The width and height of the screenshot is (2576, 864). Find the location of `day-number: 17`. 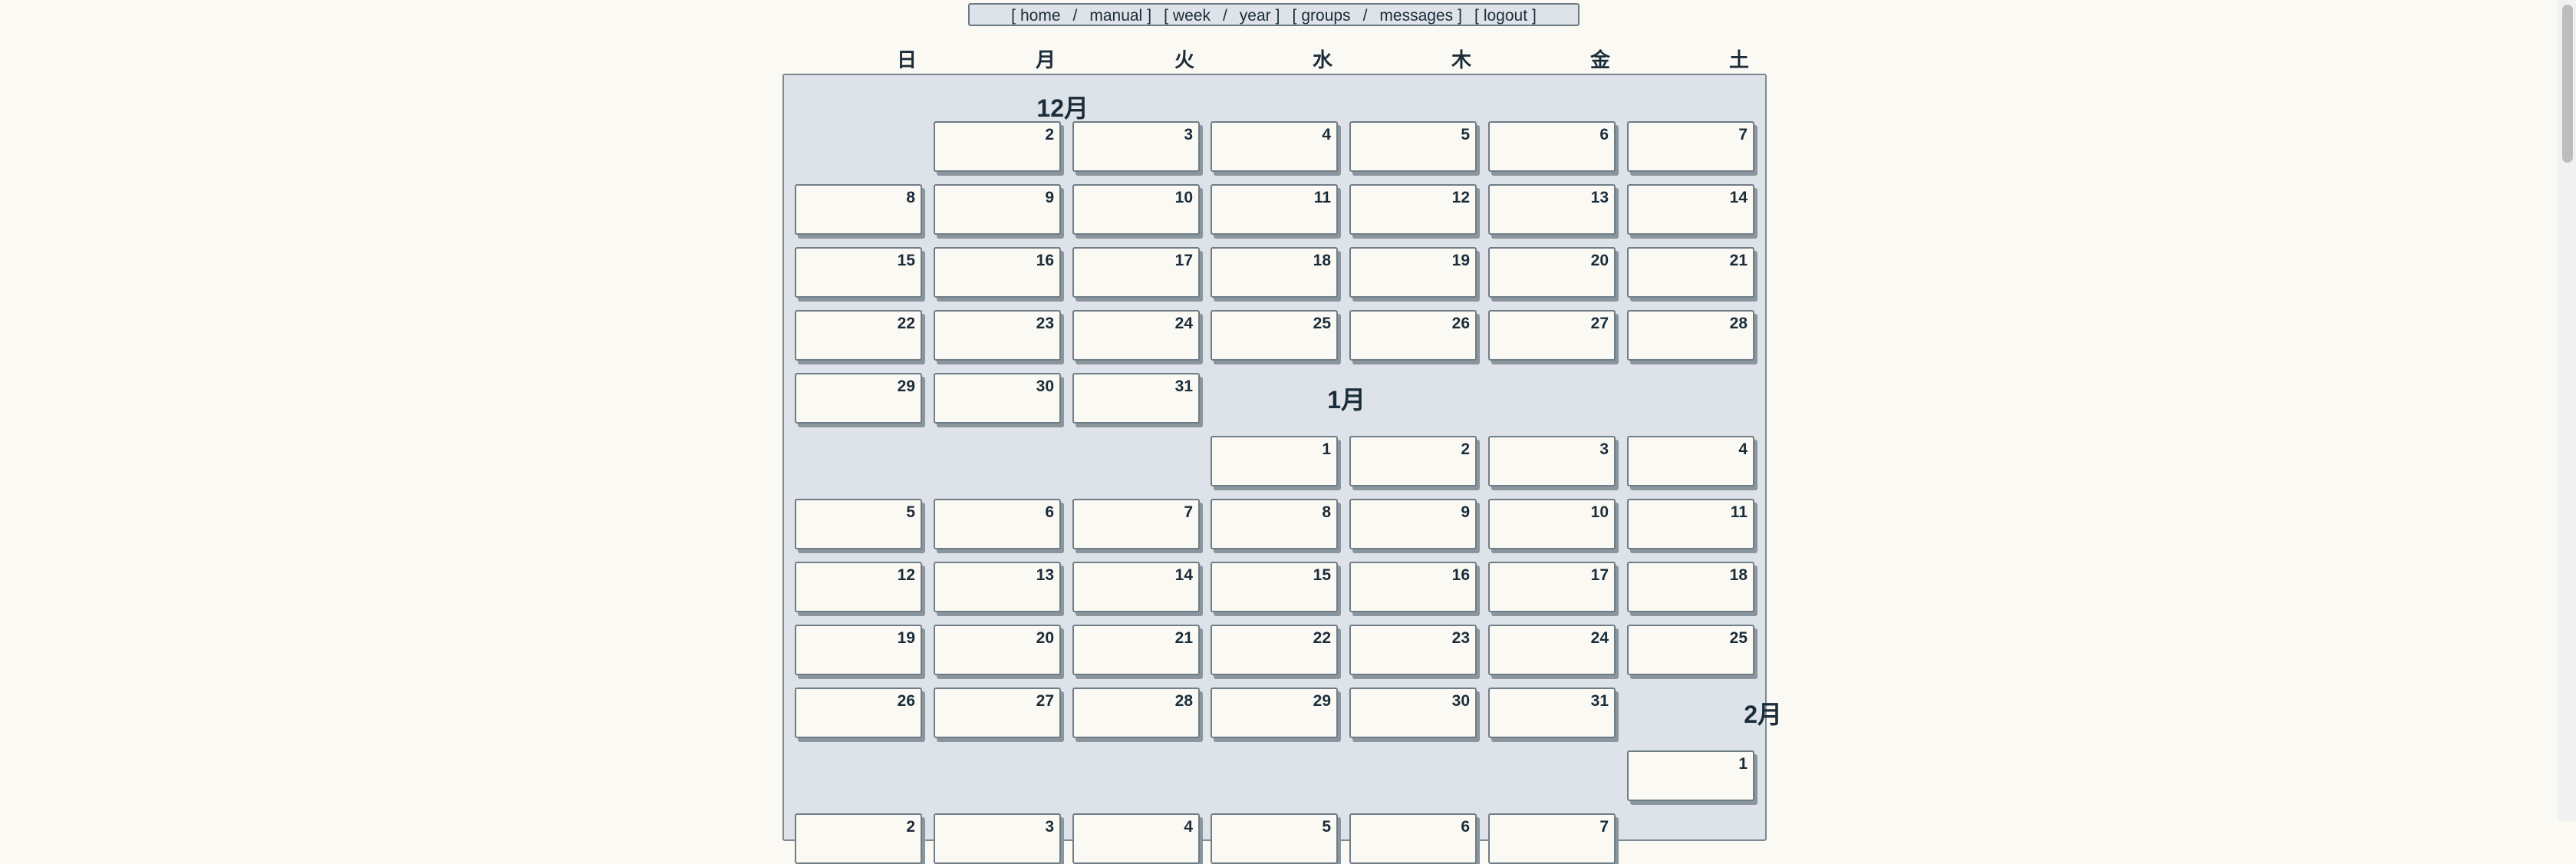

day-number: 17 is located at coordinates (1599, 575).